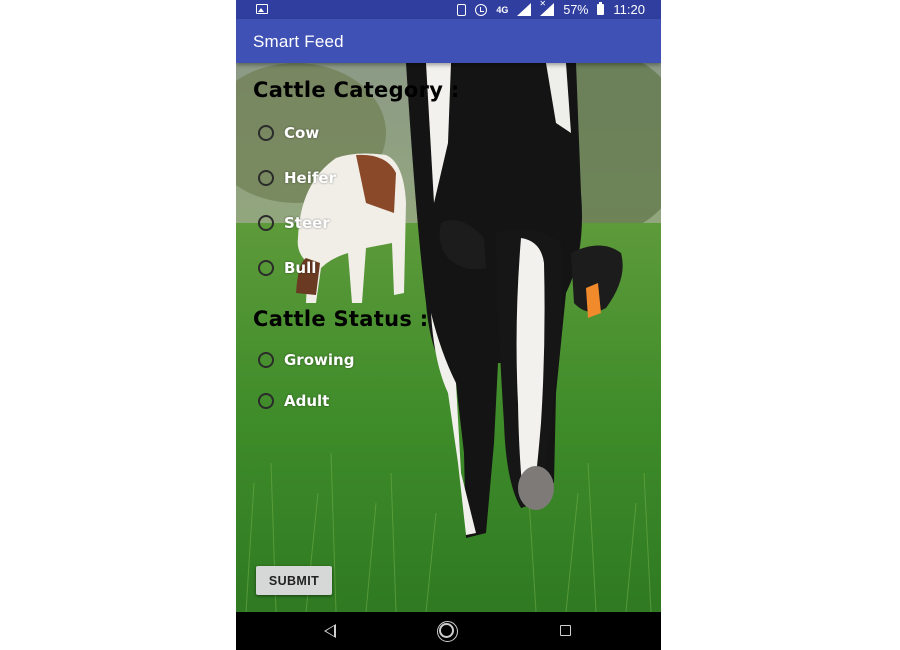  I want to click on app-title: Smart Feed, so click(298, 41).